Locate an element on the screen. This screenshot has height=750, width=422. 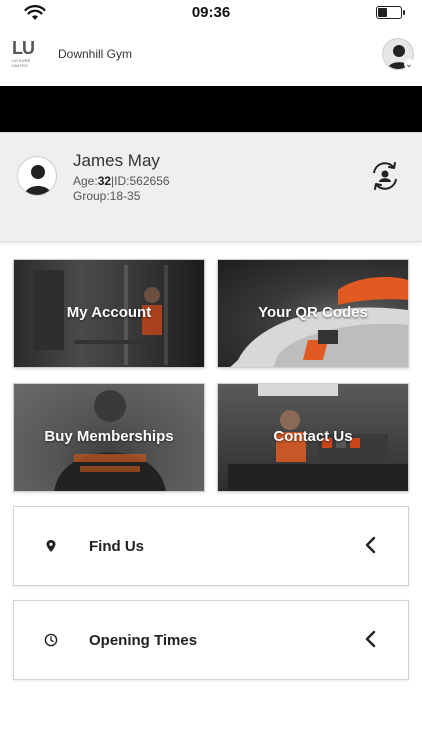
app-logo: LU LEISURE UNITED is located at coordinates (26, 53).